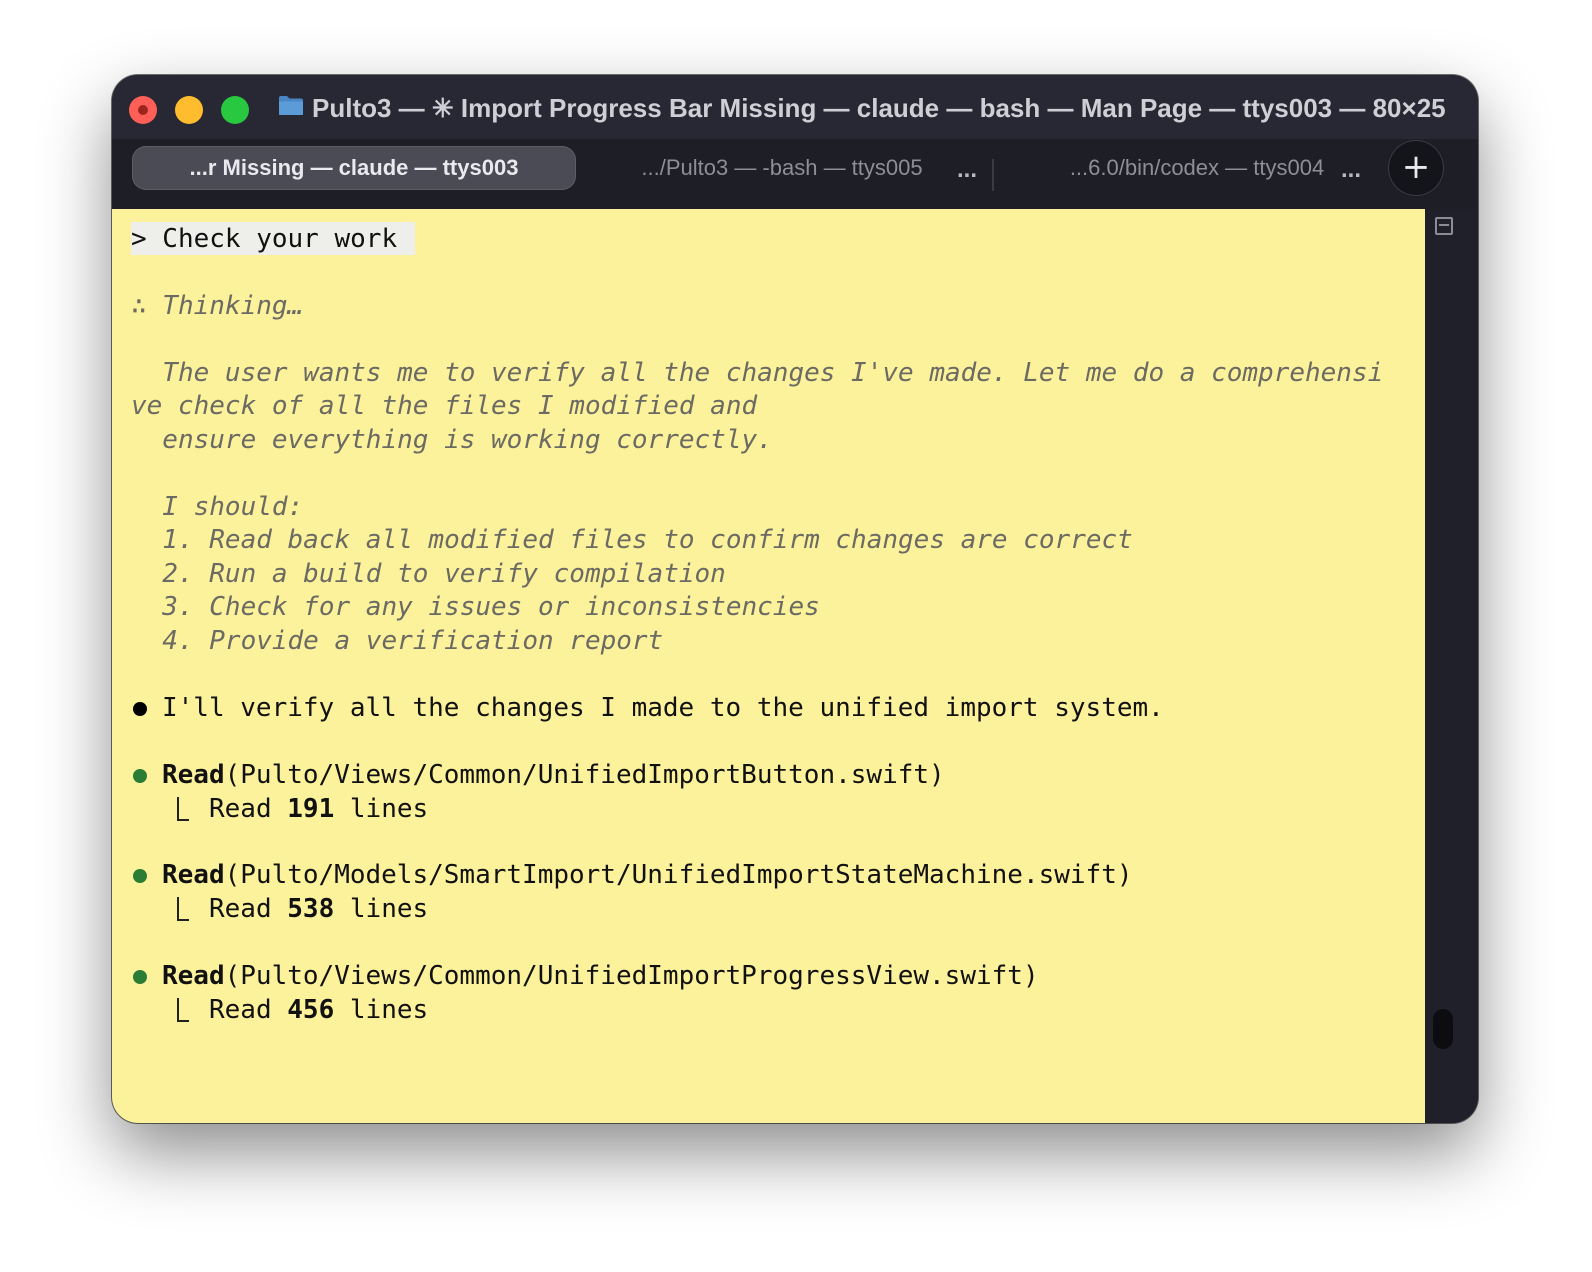 Image resolution: width=1592 pixels, height=1272 pixels. Describe the element at coordinates (1197, 168) in the screenshot. I see `tab-codex-ttys004: ...6.0/bin/codex — ttys004` at that location.